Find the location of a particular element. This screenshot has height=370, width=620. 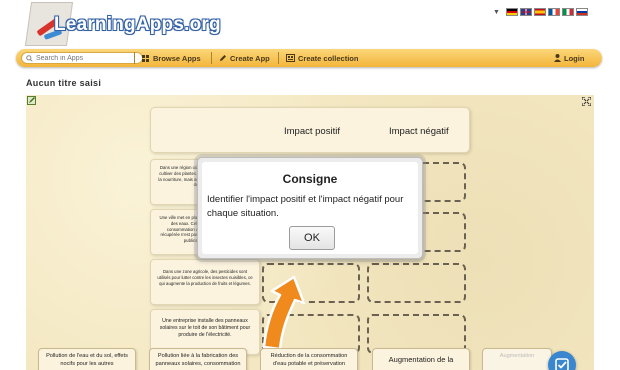

es-flag-icon is located at coordinates (539, 12).